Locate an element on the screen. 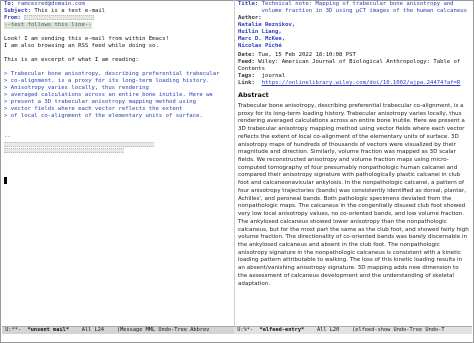  author-name: Marc D. McKee, is located at coordinates (262, 39).